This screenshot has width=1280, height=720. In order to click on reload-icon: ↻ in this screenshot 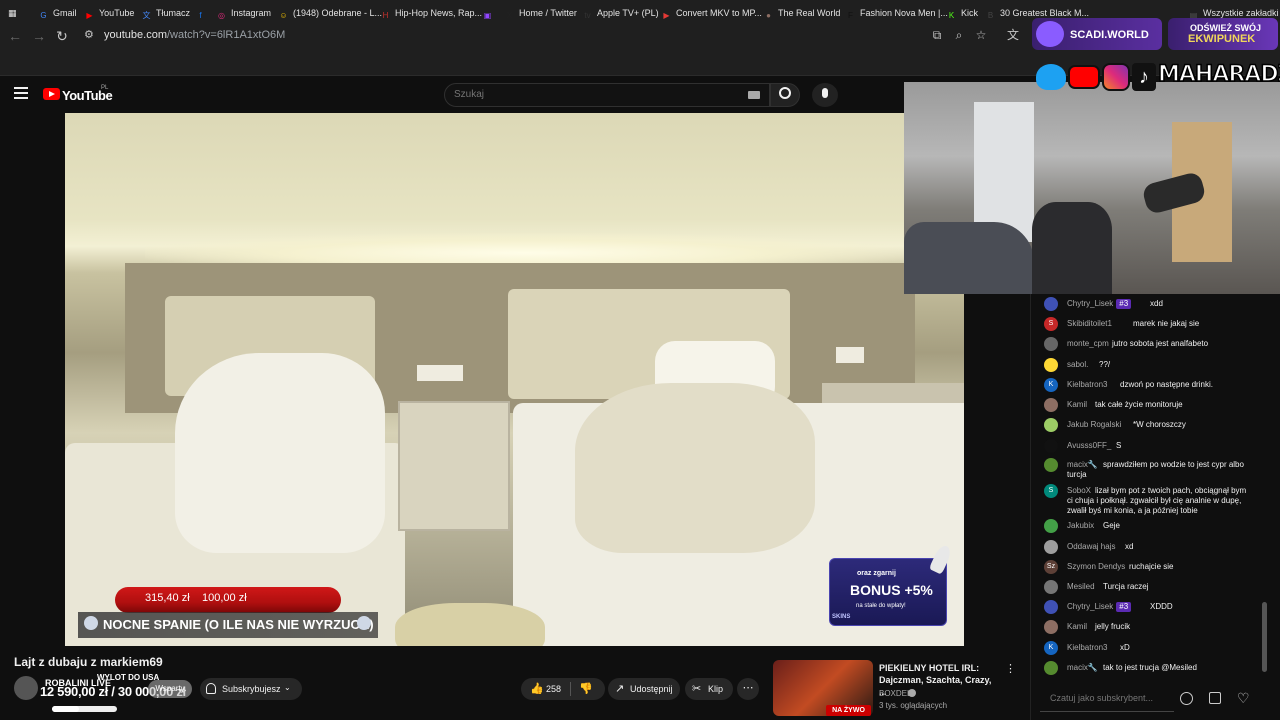, I will do `click(62, 36)`.